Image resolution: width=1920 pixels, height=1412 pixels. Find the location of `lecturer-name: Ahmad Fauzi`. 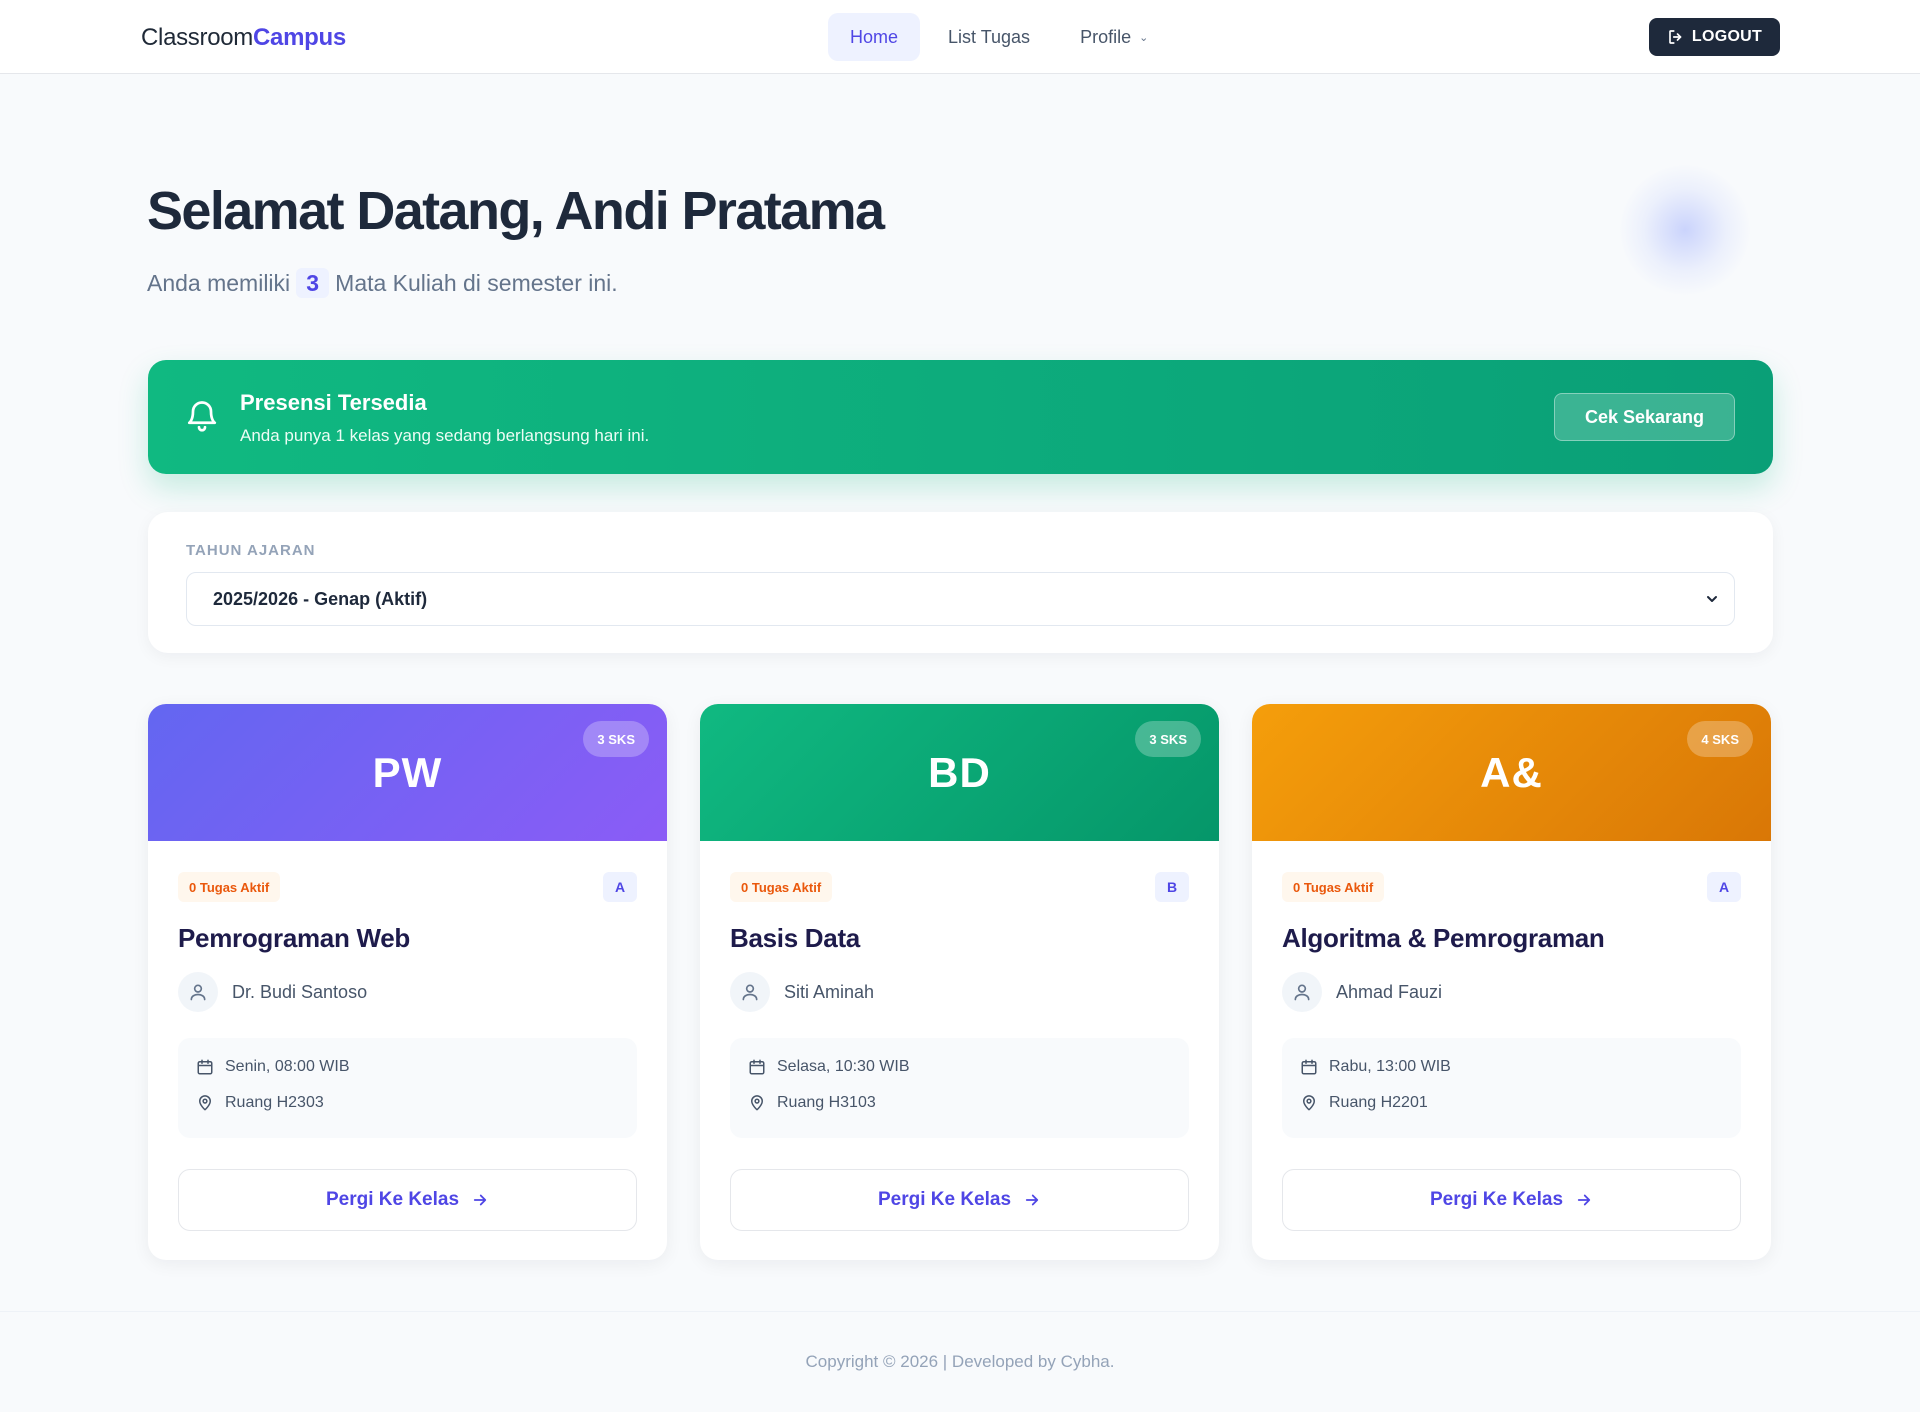

lecturer-name: Ahmad Fauzi is located at coordinates (1389, 991).